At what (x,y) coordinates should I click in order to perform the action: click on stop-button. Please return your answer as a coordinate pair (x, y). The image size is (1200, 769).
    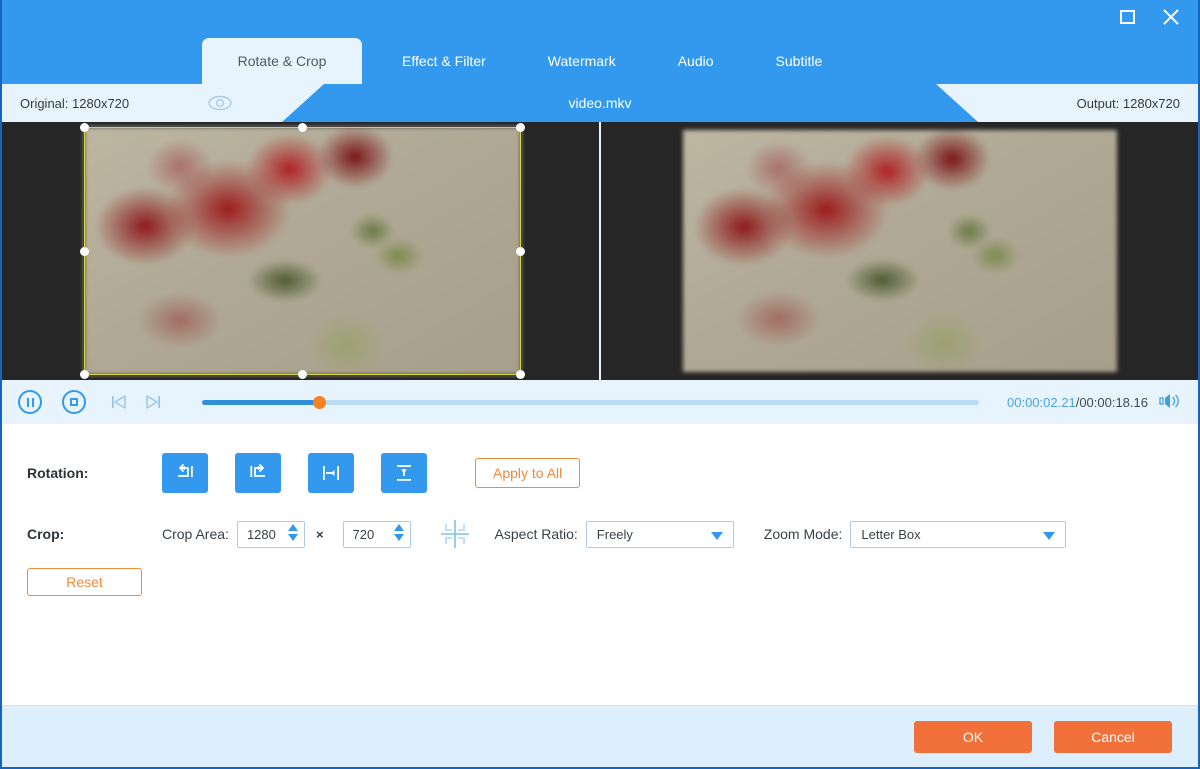
    Looking at the image, I should click on (74, 402).